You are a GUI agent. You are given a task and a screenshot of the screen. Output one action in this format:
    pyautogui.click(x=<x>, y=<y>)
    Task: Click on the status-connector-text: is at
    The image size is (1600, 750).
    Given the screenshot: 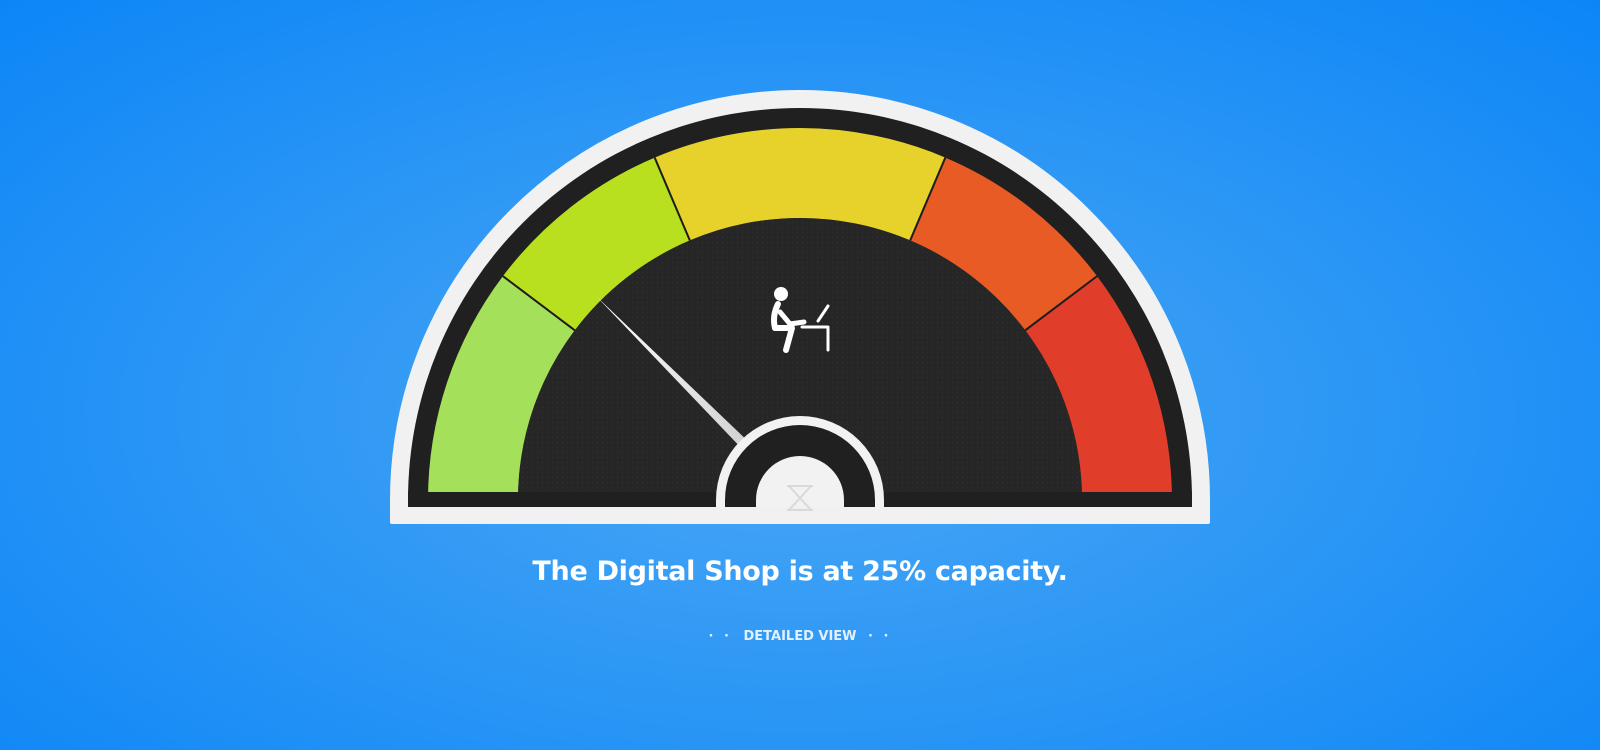 What is the action you would take?
    pyautogui.click(x=821, y=571)
    